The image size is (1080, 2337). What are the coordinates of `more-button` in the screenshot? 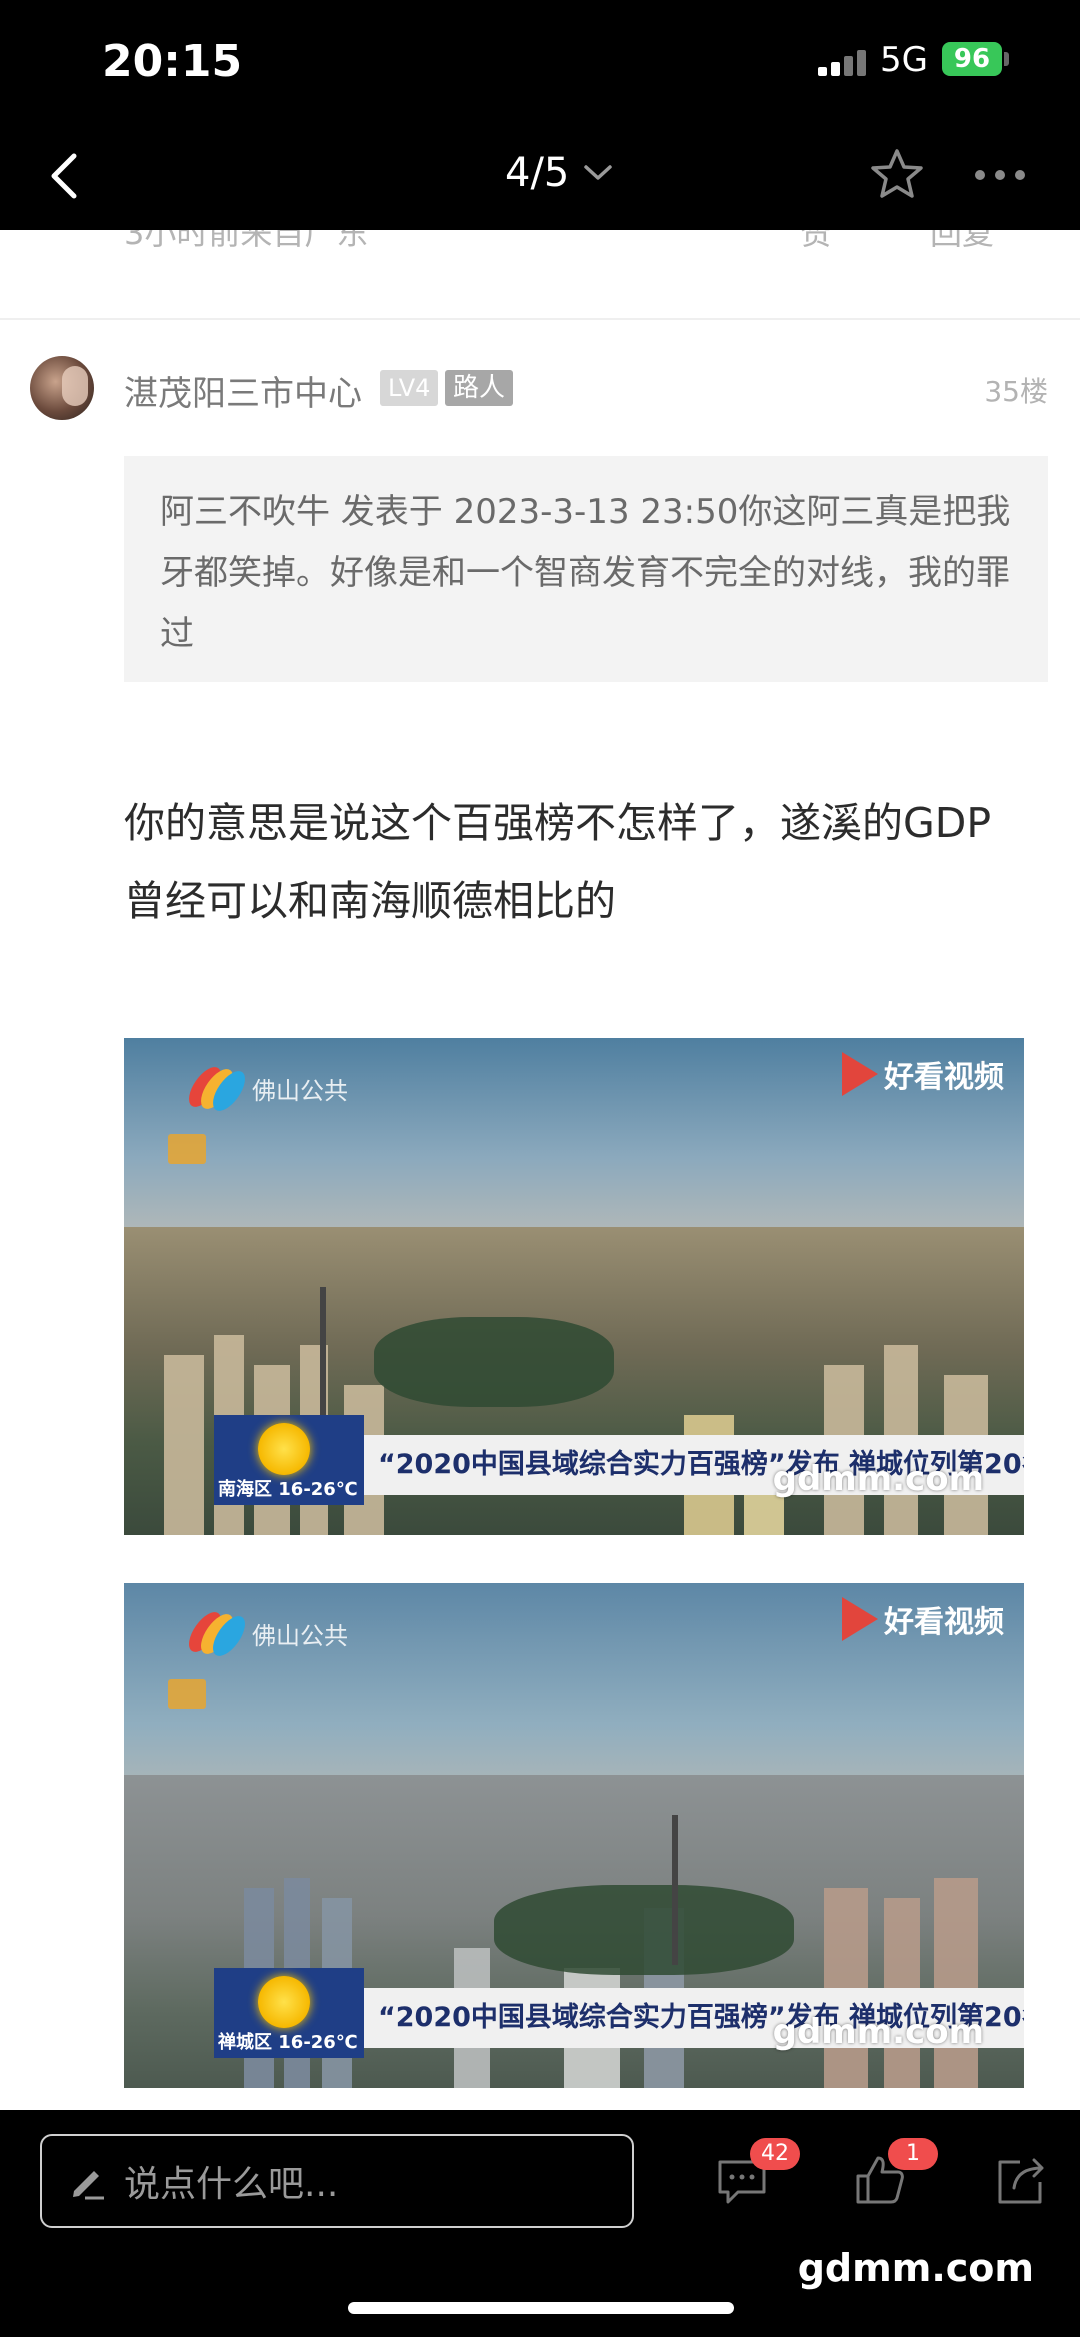 It's located at (1000, 175).